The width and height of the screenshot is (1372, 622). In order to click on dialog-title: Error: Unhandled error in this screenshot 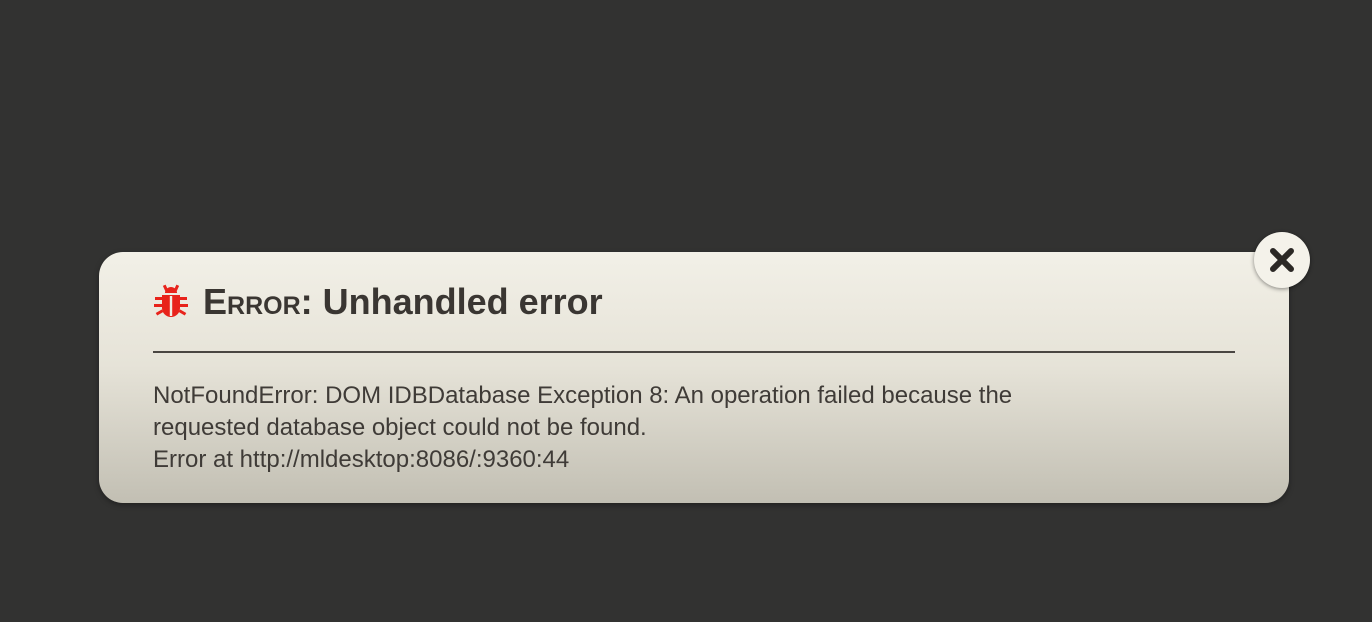, I will do `click(403, 302)`.